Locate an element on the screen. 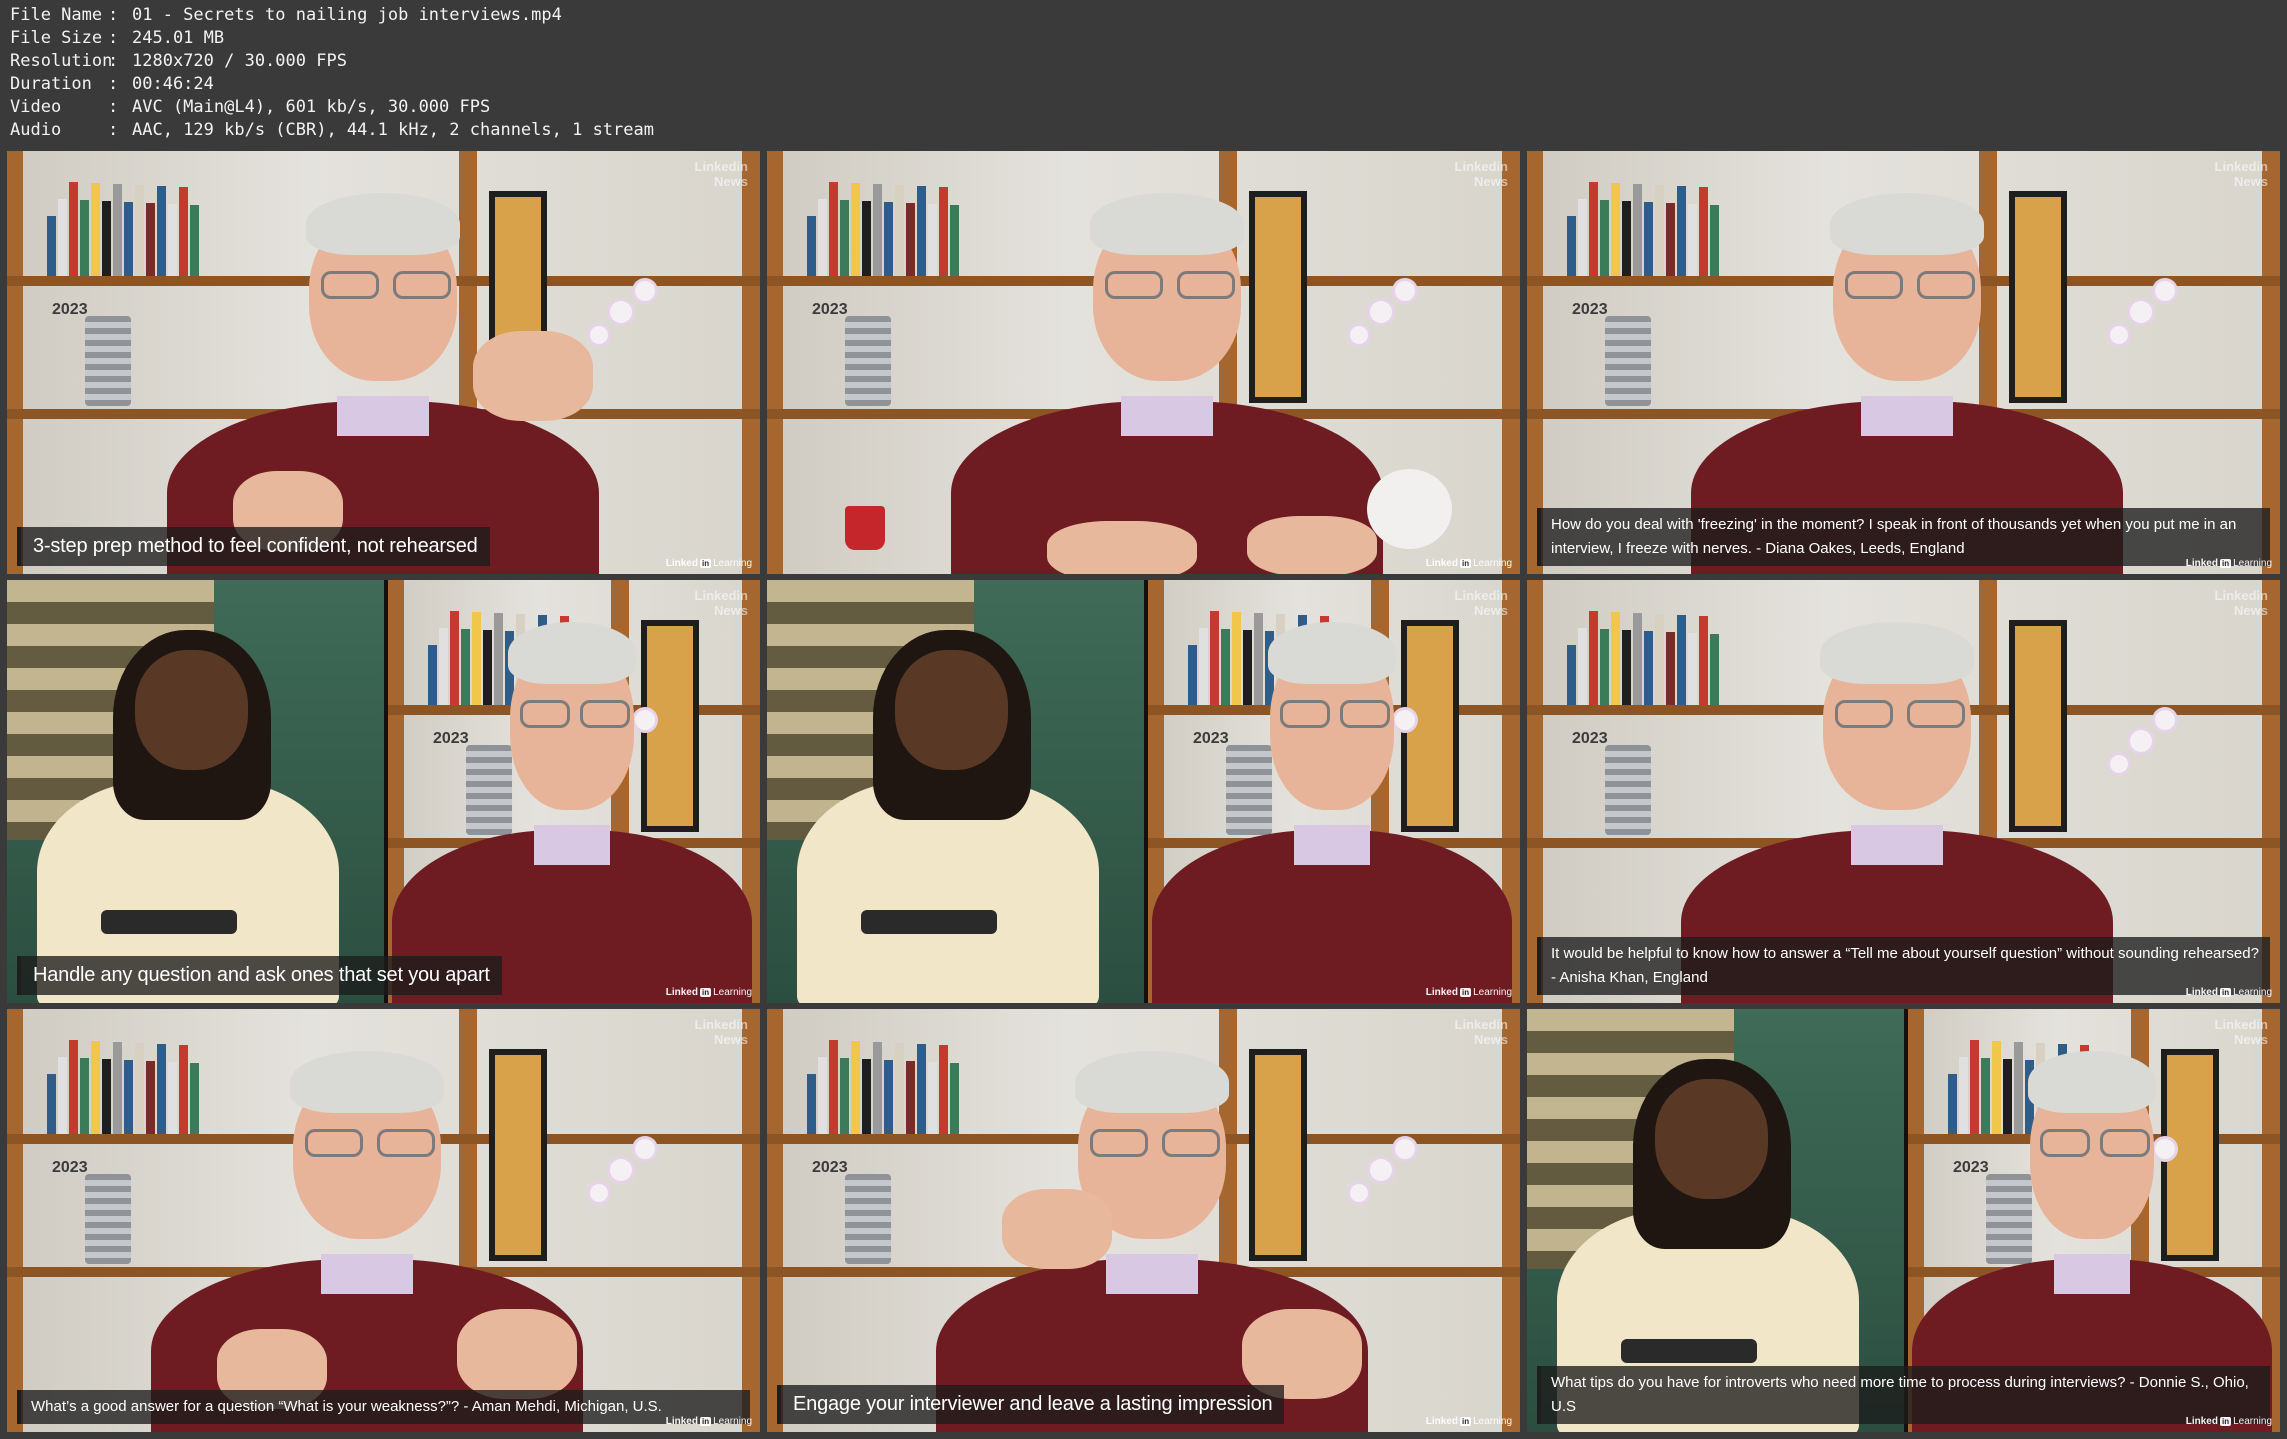  file-info-row: Resolution:1280x720 / 30.000 FPS is located at coordinates (332, 61).